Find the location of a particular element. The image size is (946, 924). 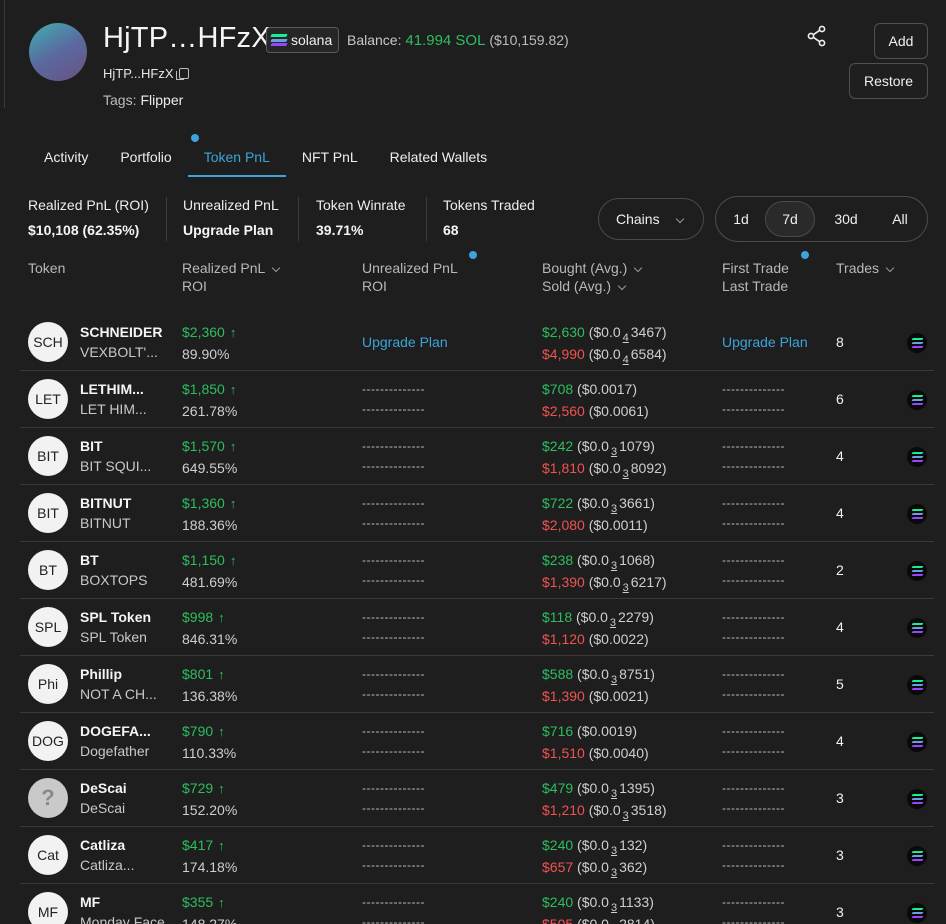

column-trades: Trades is located at coordinates (865, 268).